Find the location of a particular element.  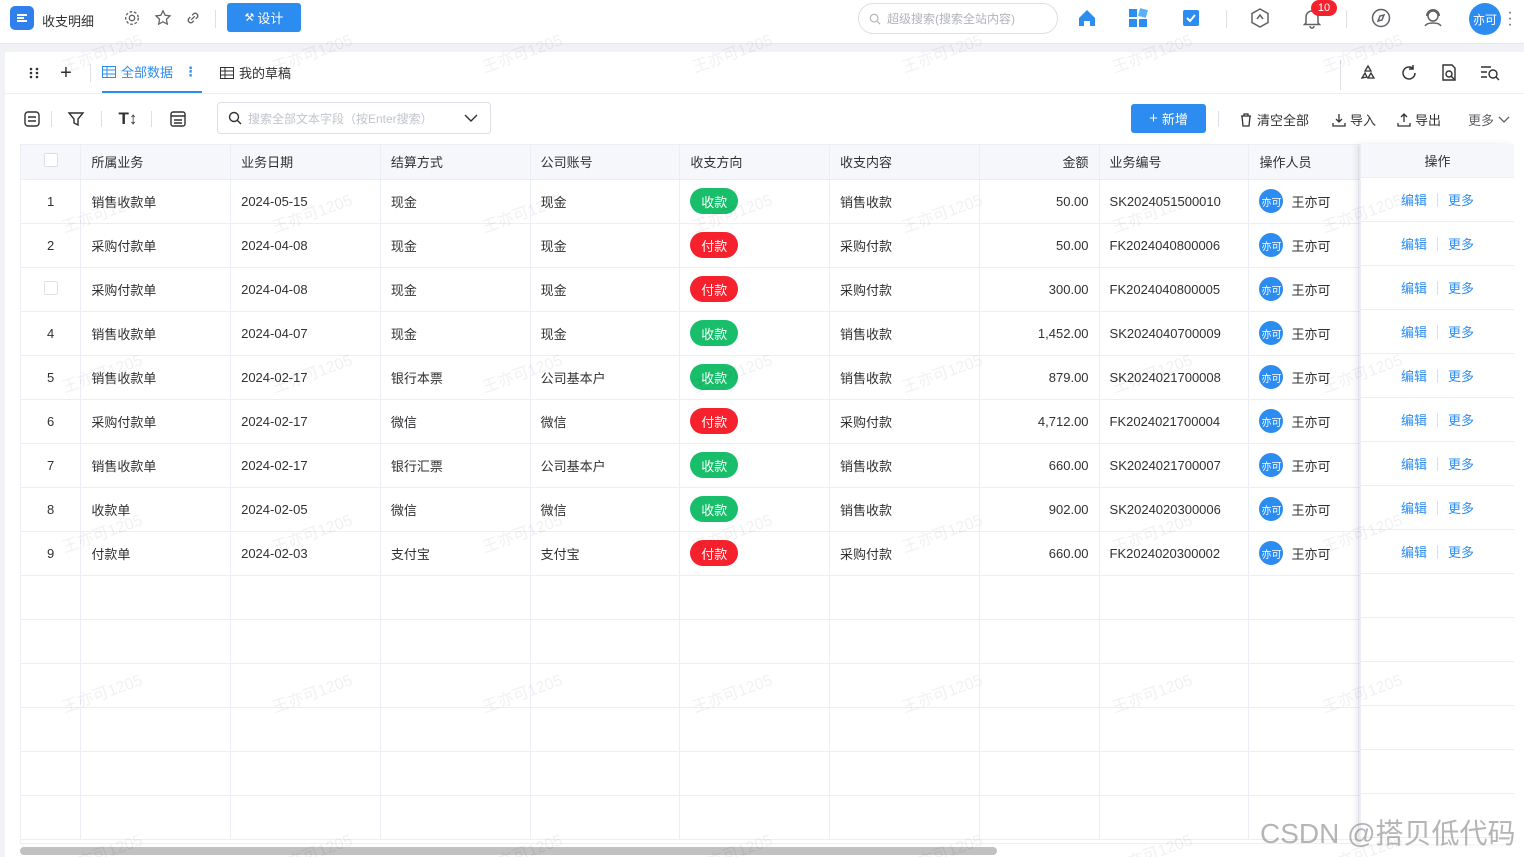

row-index: 7 is located at coordinates (51, 465).